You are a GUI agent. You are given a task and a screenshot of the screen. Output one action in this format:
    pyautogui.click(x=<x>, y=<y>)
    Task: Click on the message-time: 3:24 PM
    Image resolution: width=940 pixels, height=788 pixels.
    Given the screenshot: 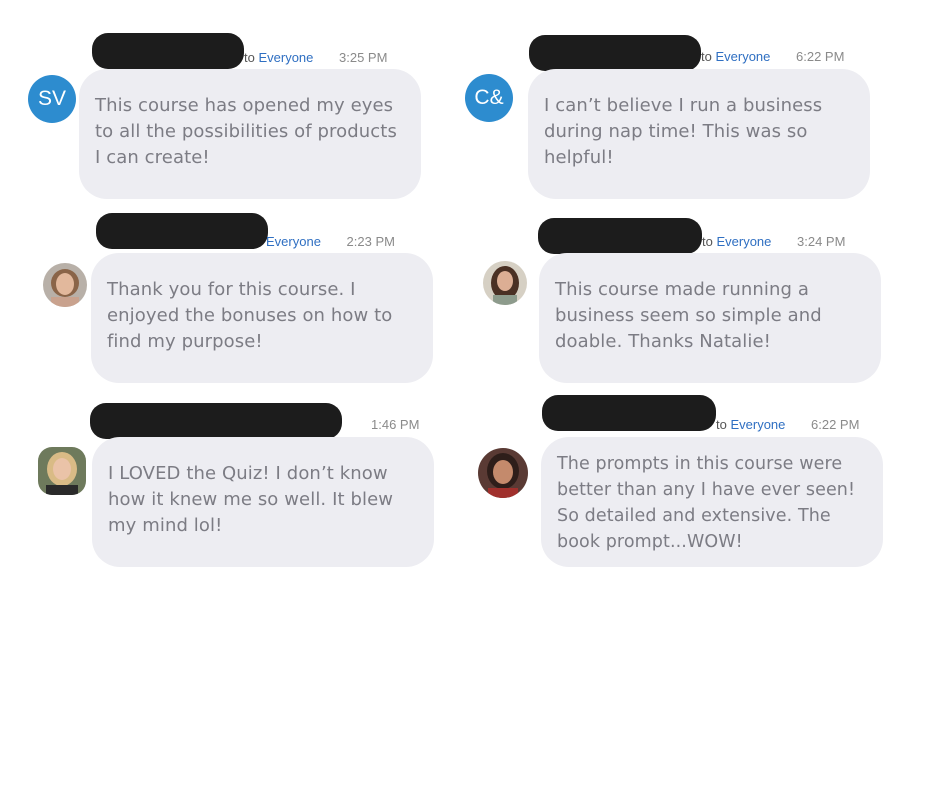 What is the action you would take?
    pyautogui.click(x=821, y=241)
    